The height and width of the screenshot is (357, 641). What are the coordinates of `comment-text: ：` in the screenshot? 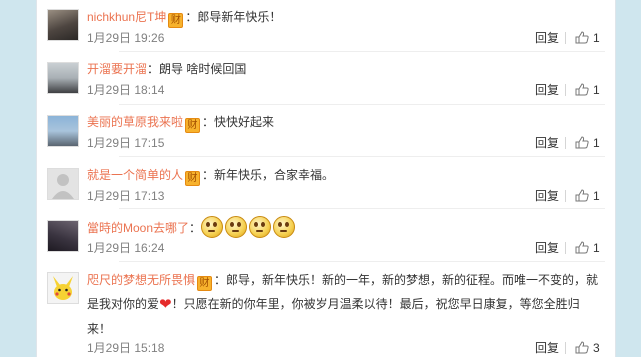 It's located at (195, 228).